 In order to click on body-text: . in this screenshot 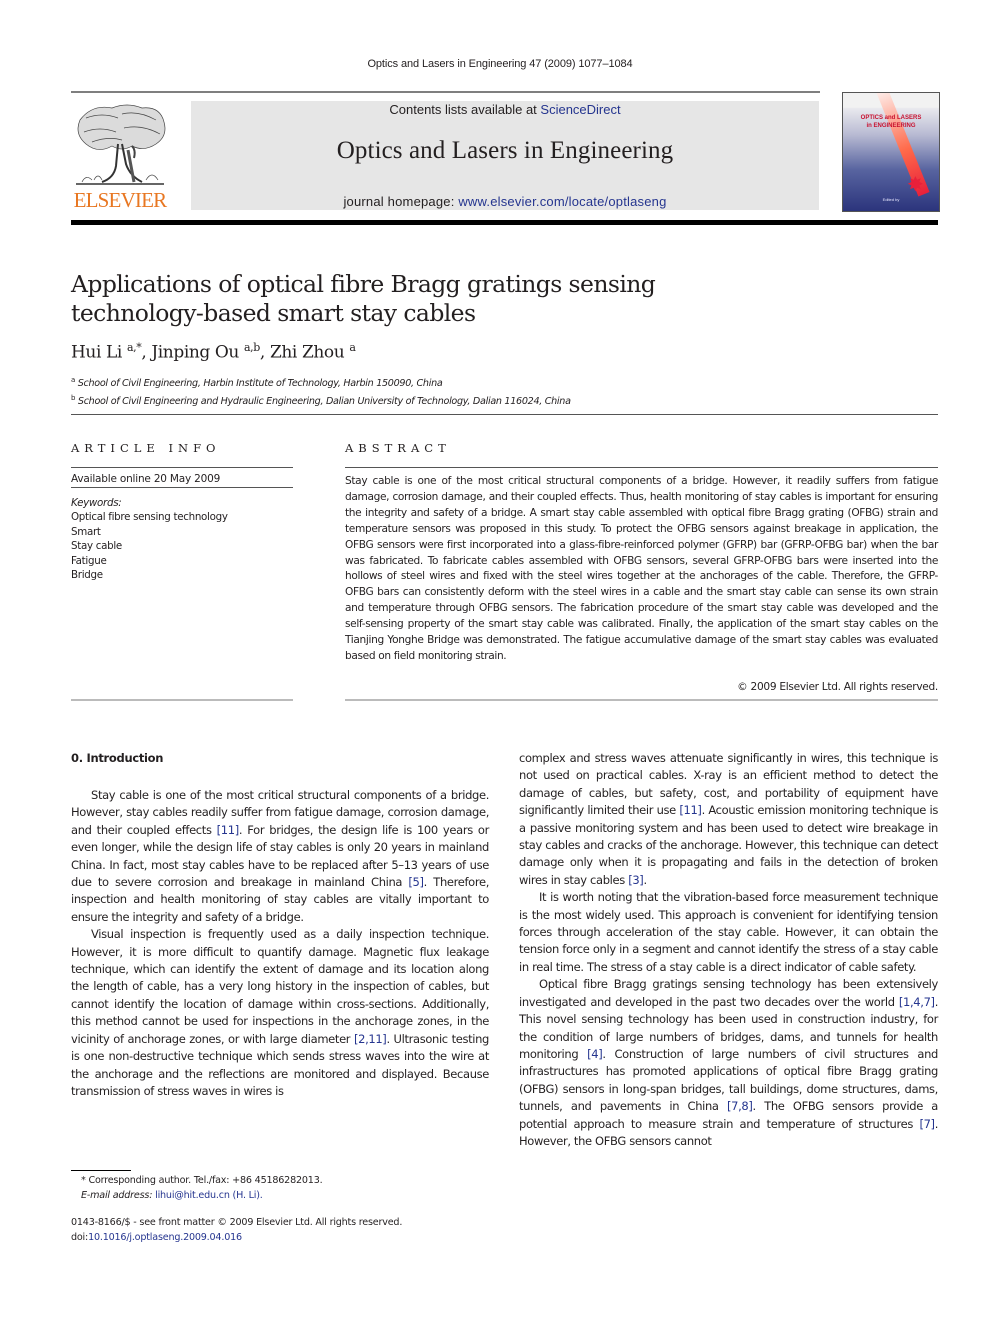, I will do `click(645, 879)`.